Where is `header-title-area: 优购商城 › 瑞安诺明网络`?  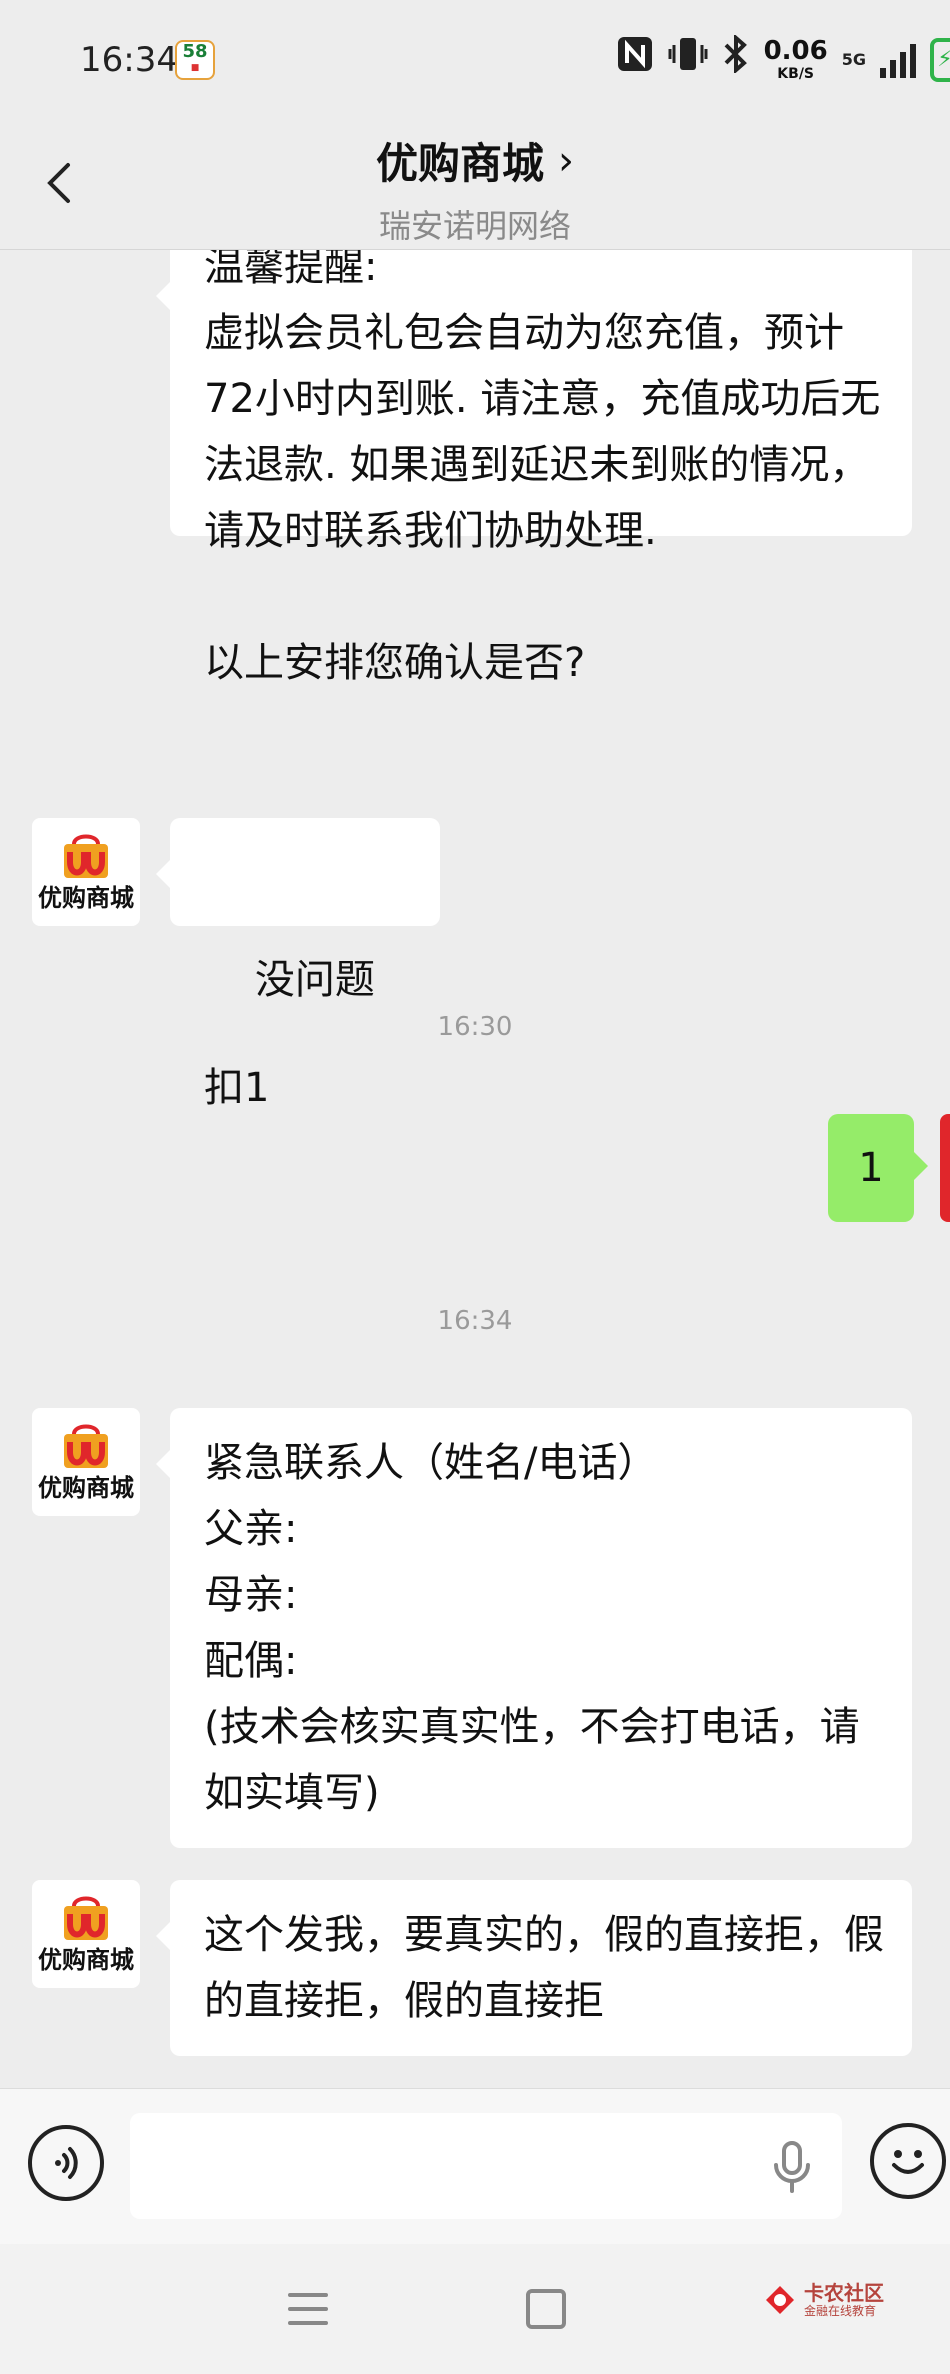 header-title-area: 优购商城 › 瑞安诺明网络 is located at coordinates (475, 188).